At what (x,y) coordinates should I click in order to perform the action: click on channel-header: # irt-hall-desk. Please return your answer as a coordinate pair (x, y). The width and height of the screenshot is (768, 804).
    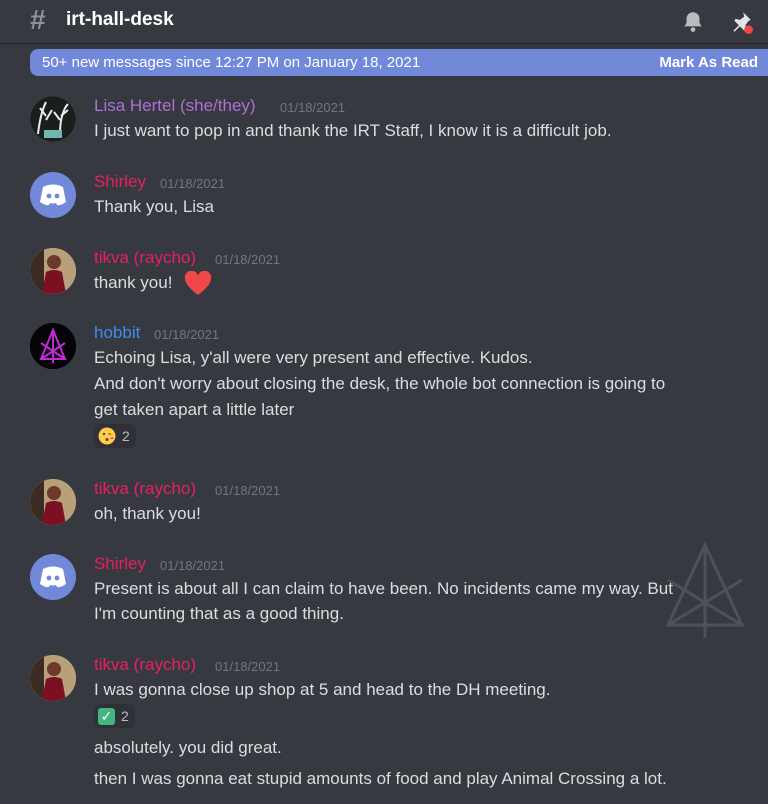
    Looking at the image, I should click on (384, 22).